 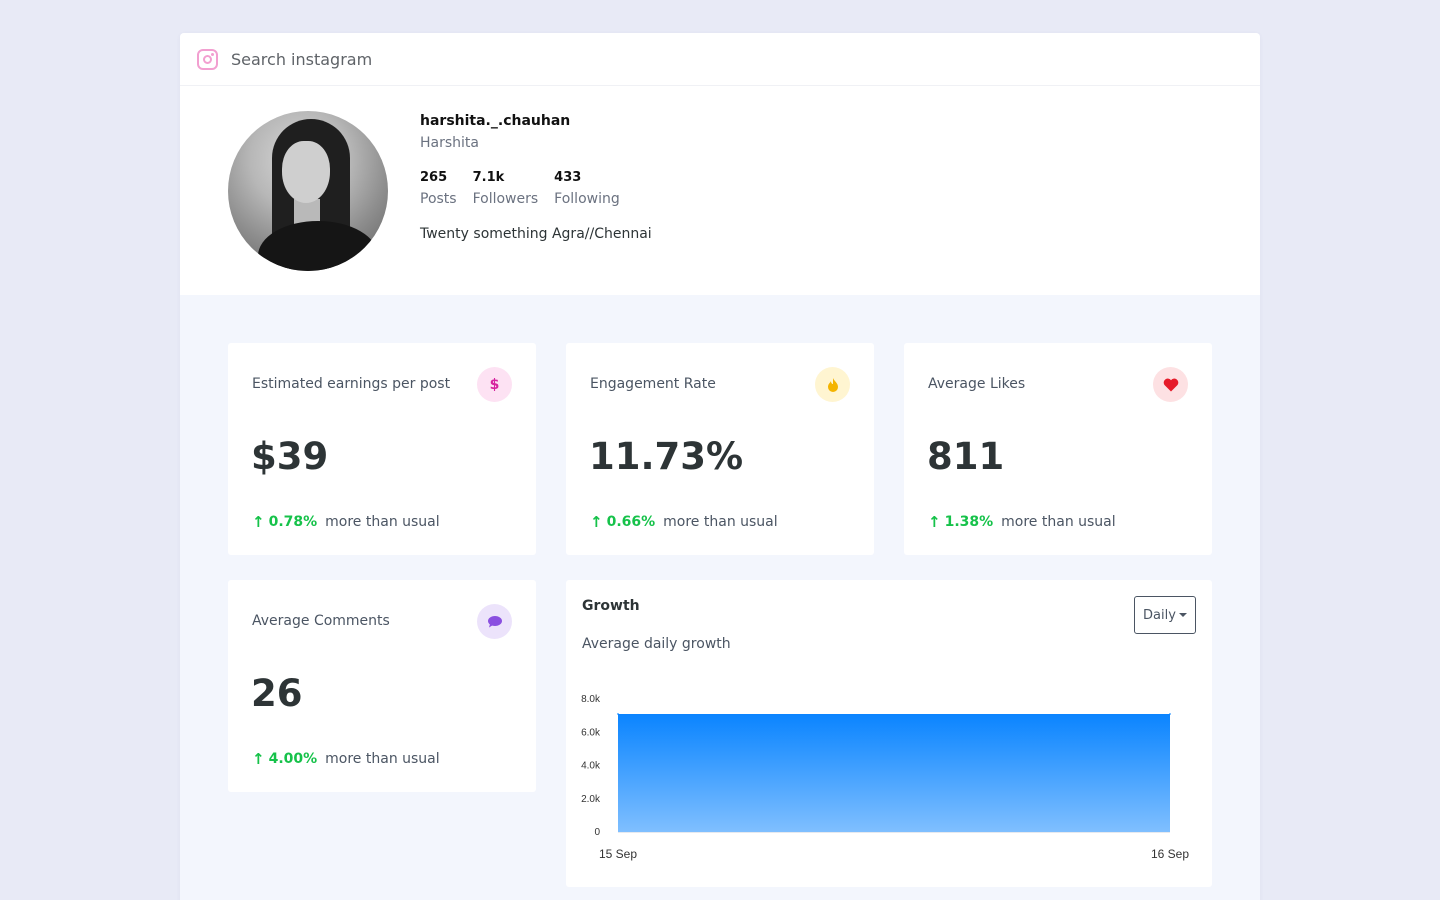 What do you see at coordinates (438, 188) in the screenshot?
I see `stat-posts: 265 Posts` at bounding box center [438, 188].